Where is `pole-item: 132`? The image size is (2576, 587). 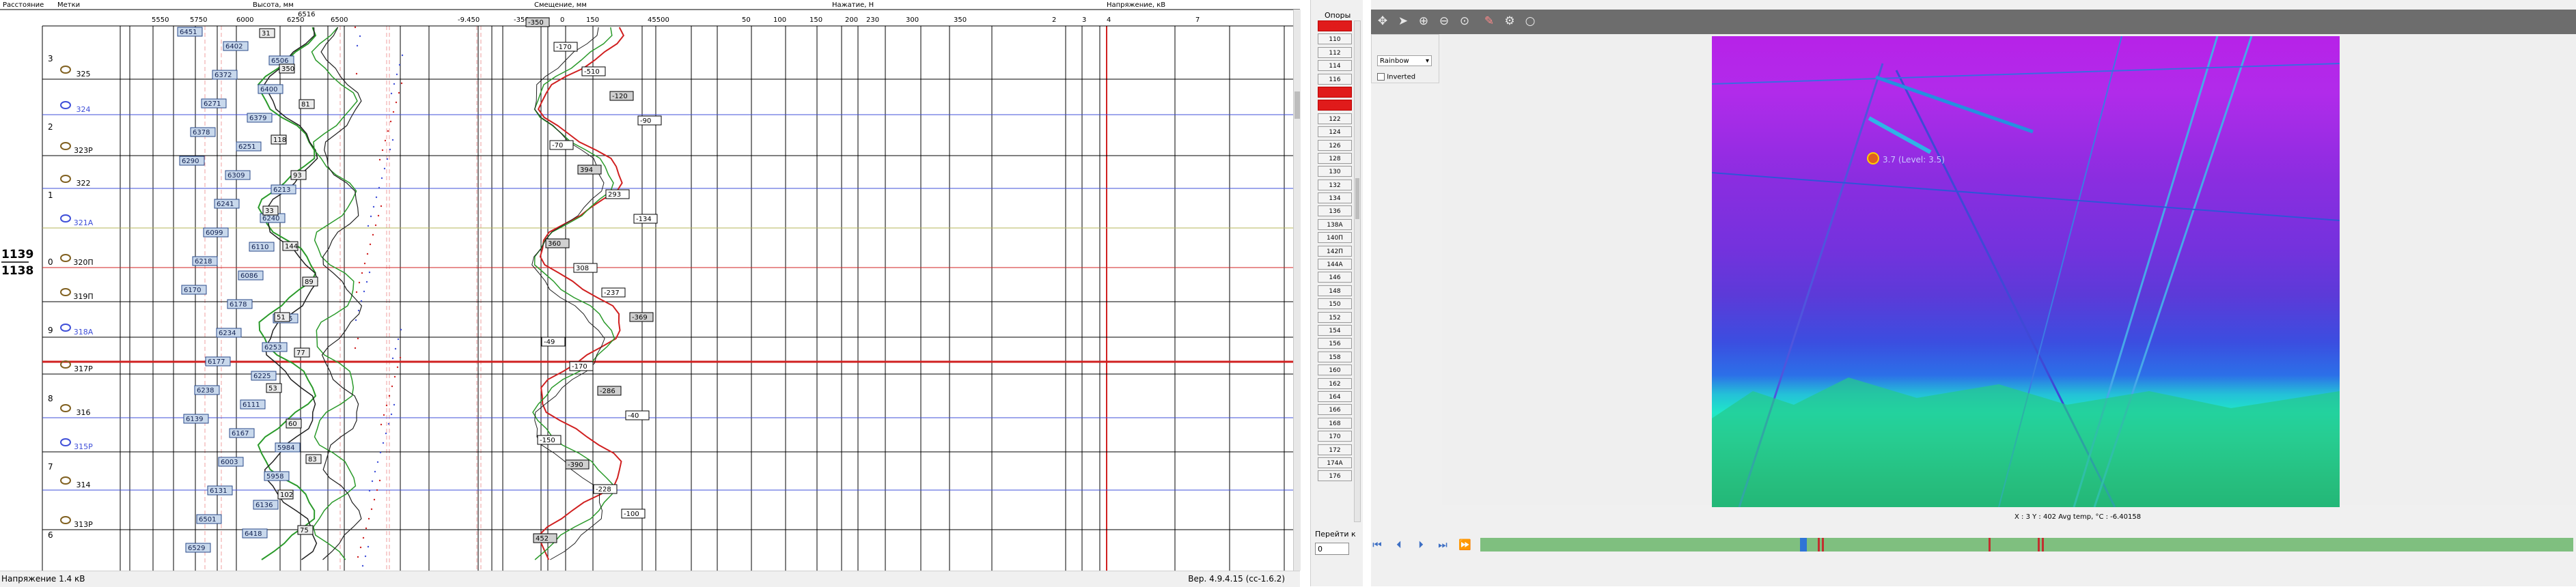
pole-item: 132 is located at coordinates (1335, 185).